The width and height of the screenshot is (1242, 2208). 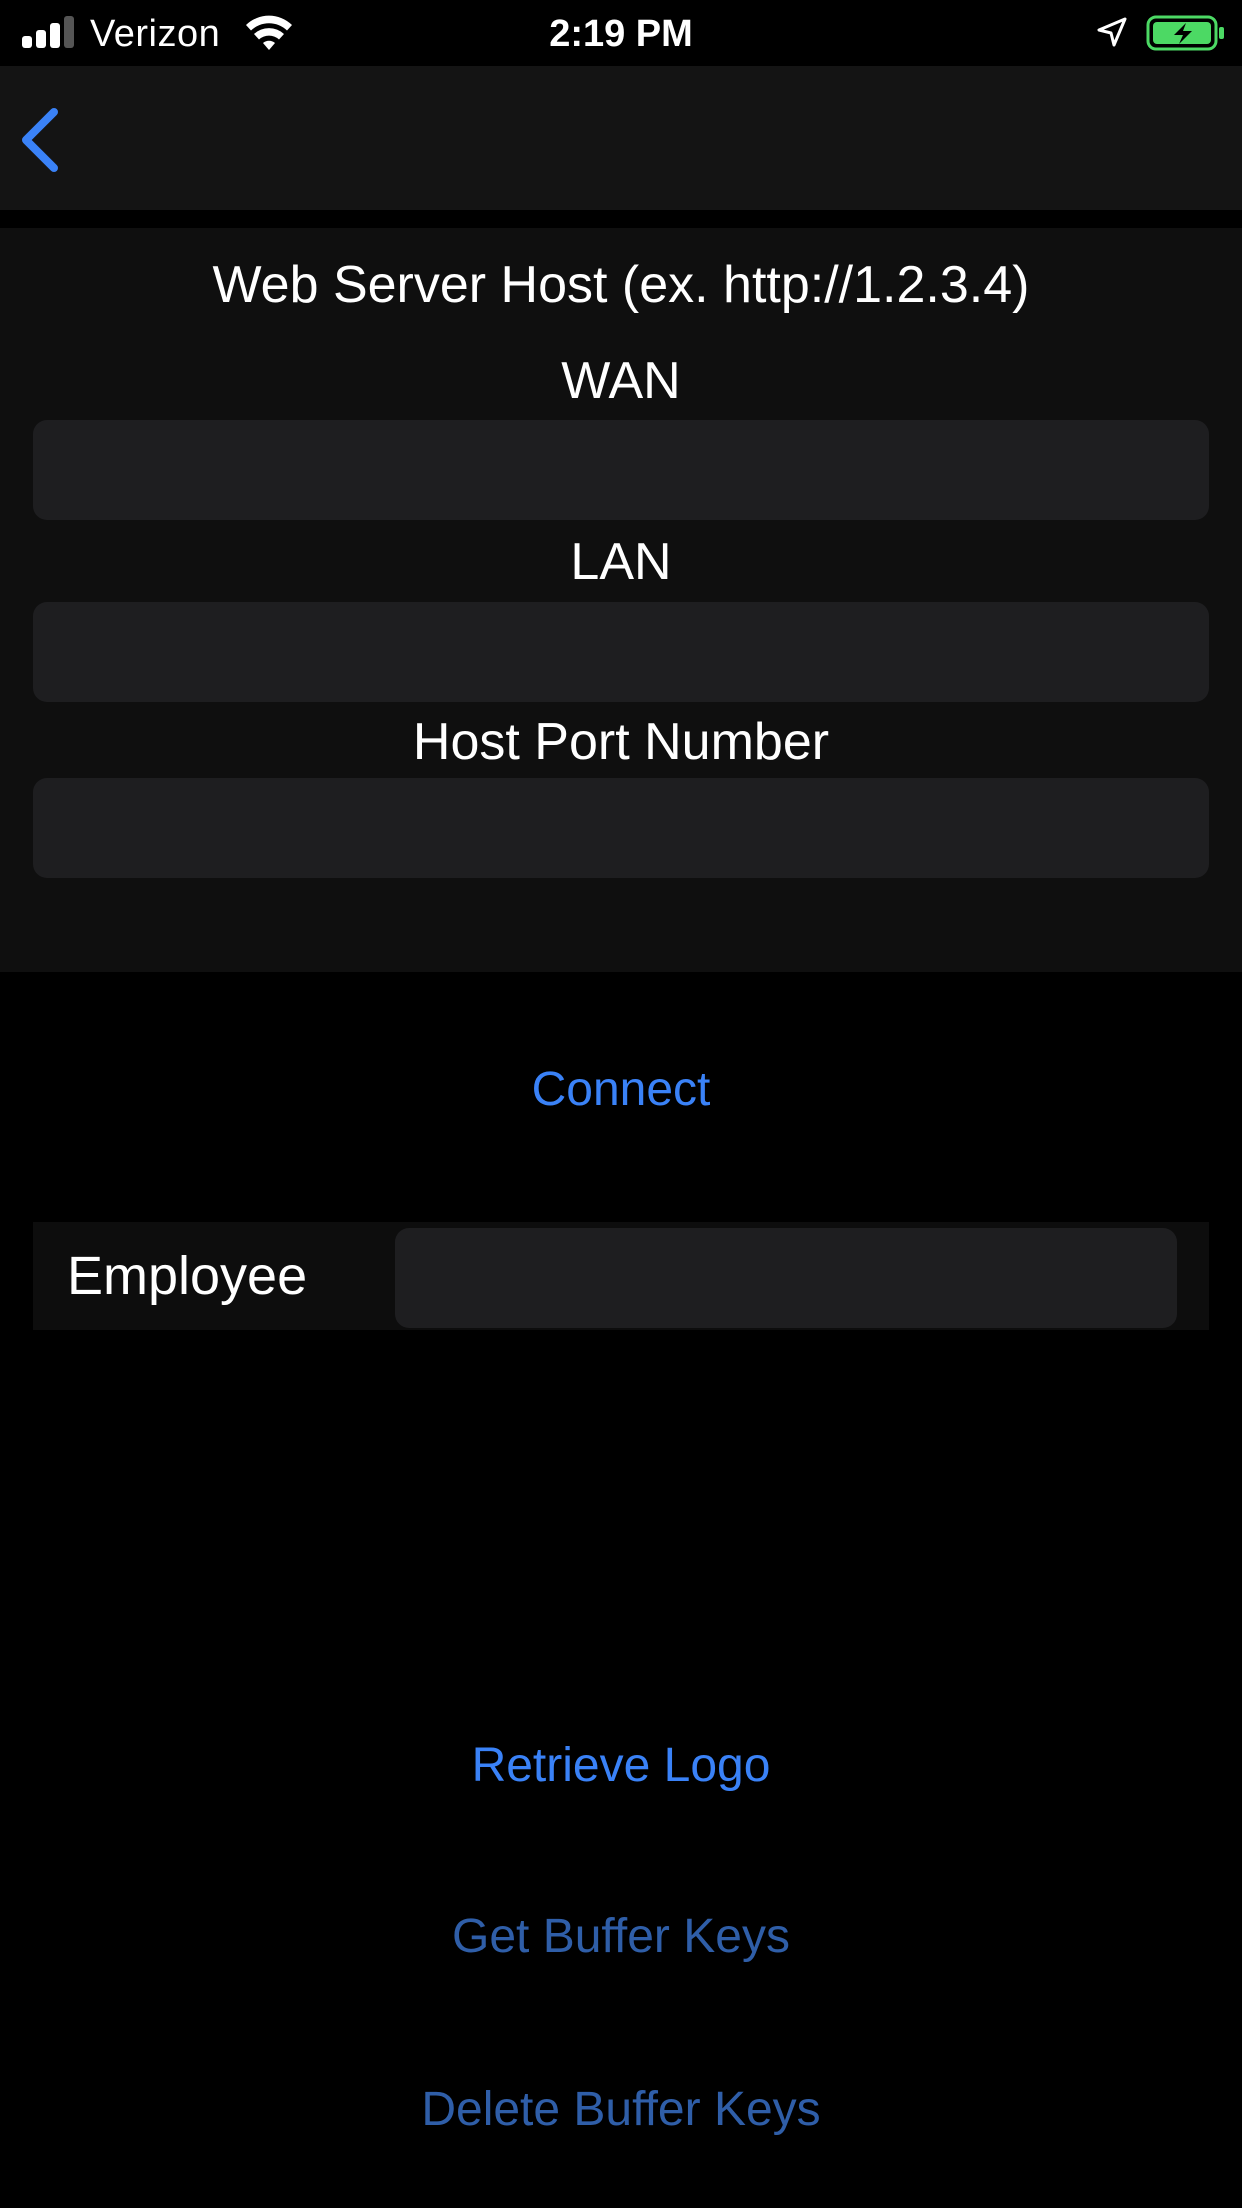 I want to click on battery-charging-icon, so click(x=1185, y=33).